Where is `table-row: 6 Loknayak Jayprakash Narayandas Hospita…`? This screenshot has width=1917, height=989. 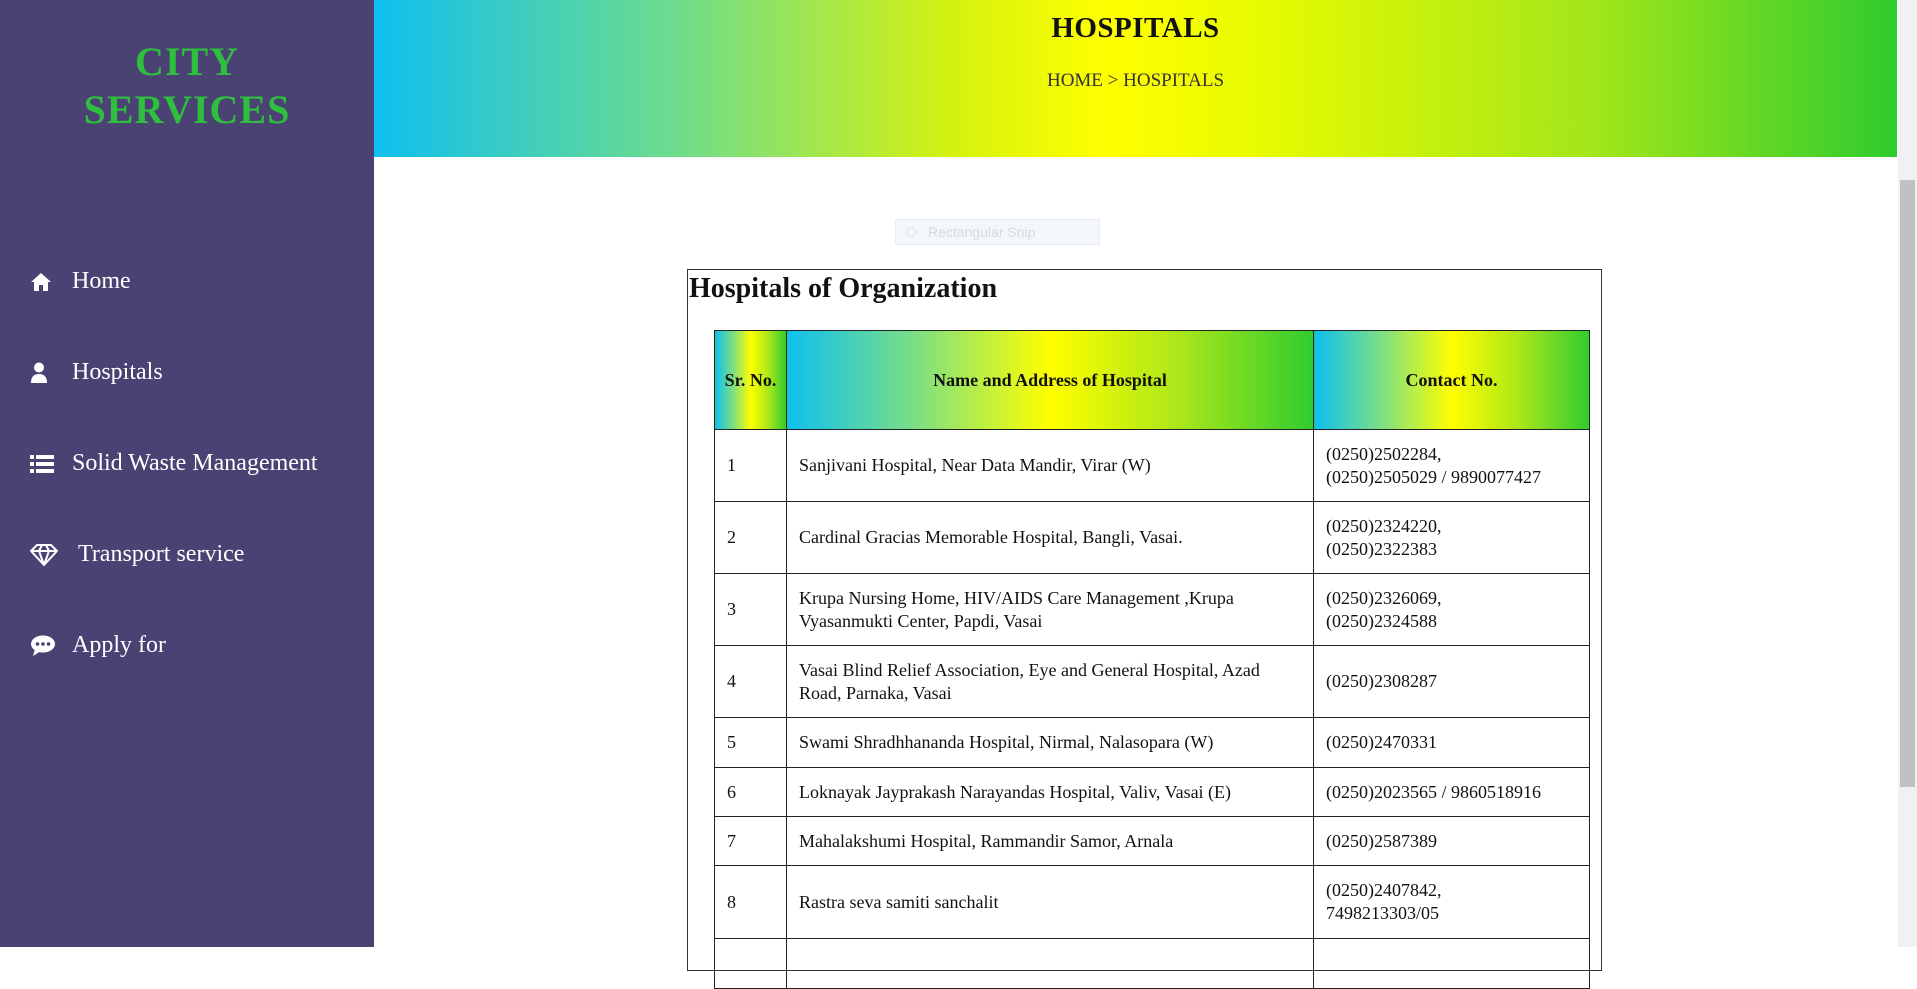 table-row: 6 Loknayak Jayprakash Narayandas Hospita… is located at coordinates (1152, 792).